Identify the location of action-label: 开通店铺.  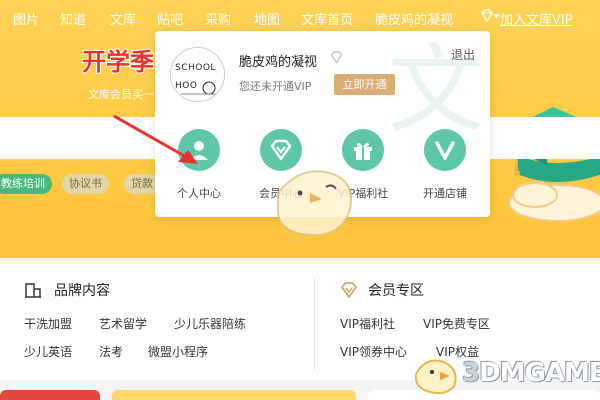
(445, 193).